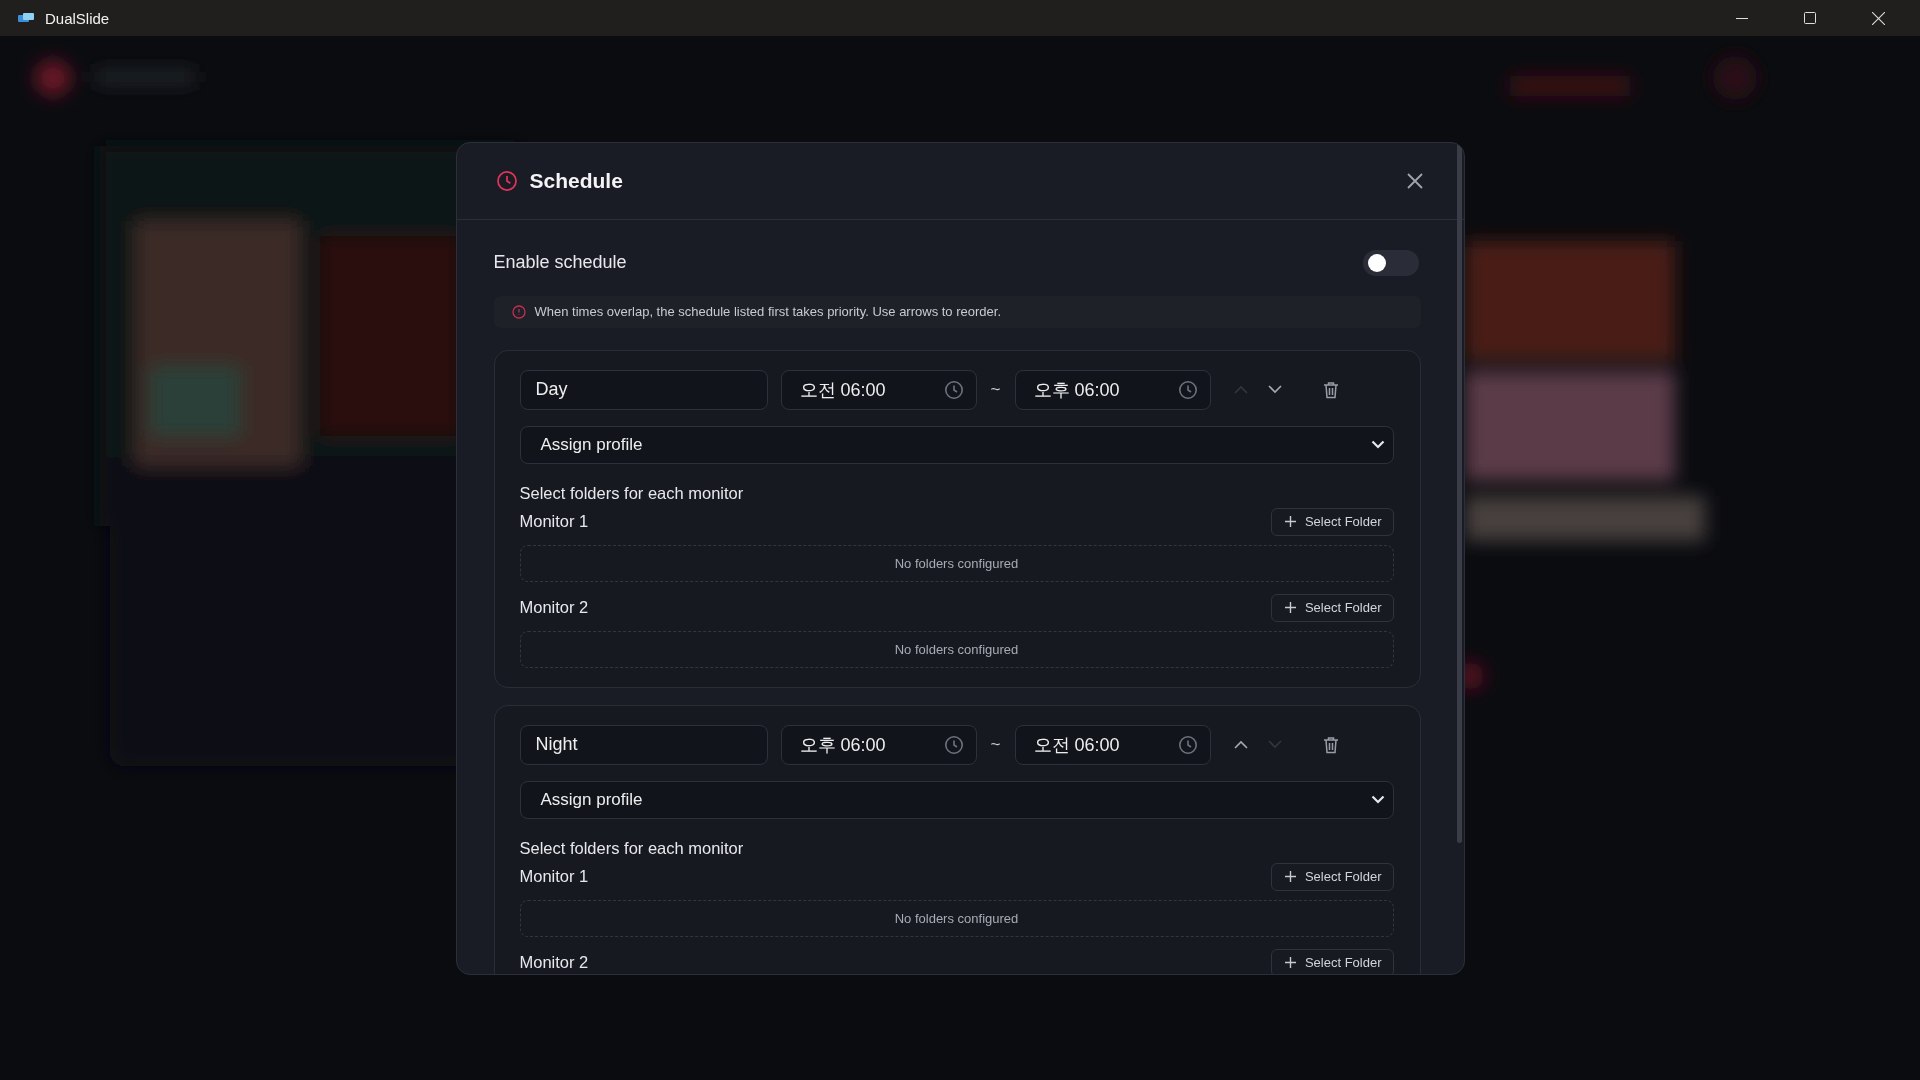  Describe the element at coordinates (643, 744) in the screenshot. I see `name-field: Night` at that location.